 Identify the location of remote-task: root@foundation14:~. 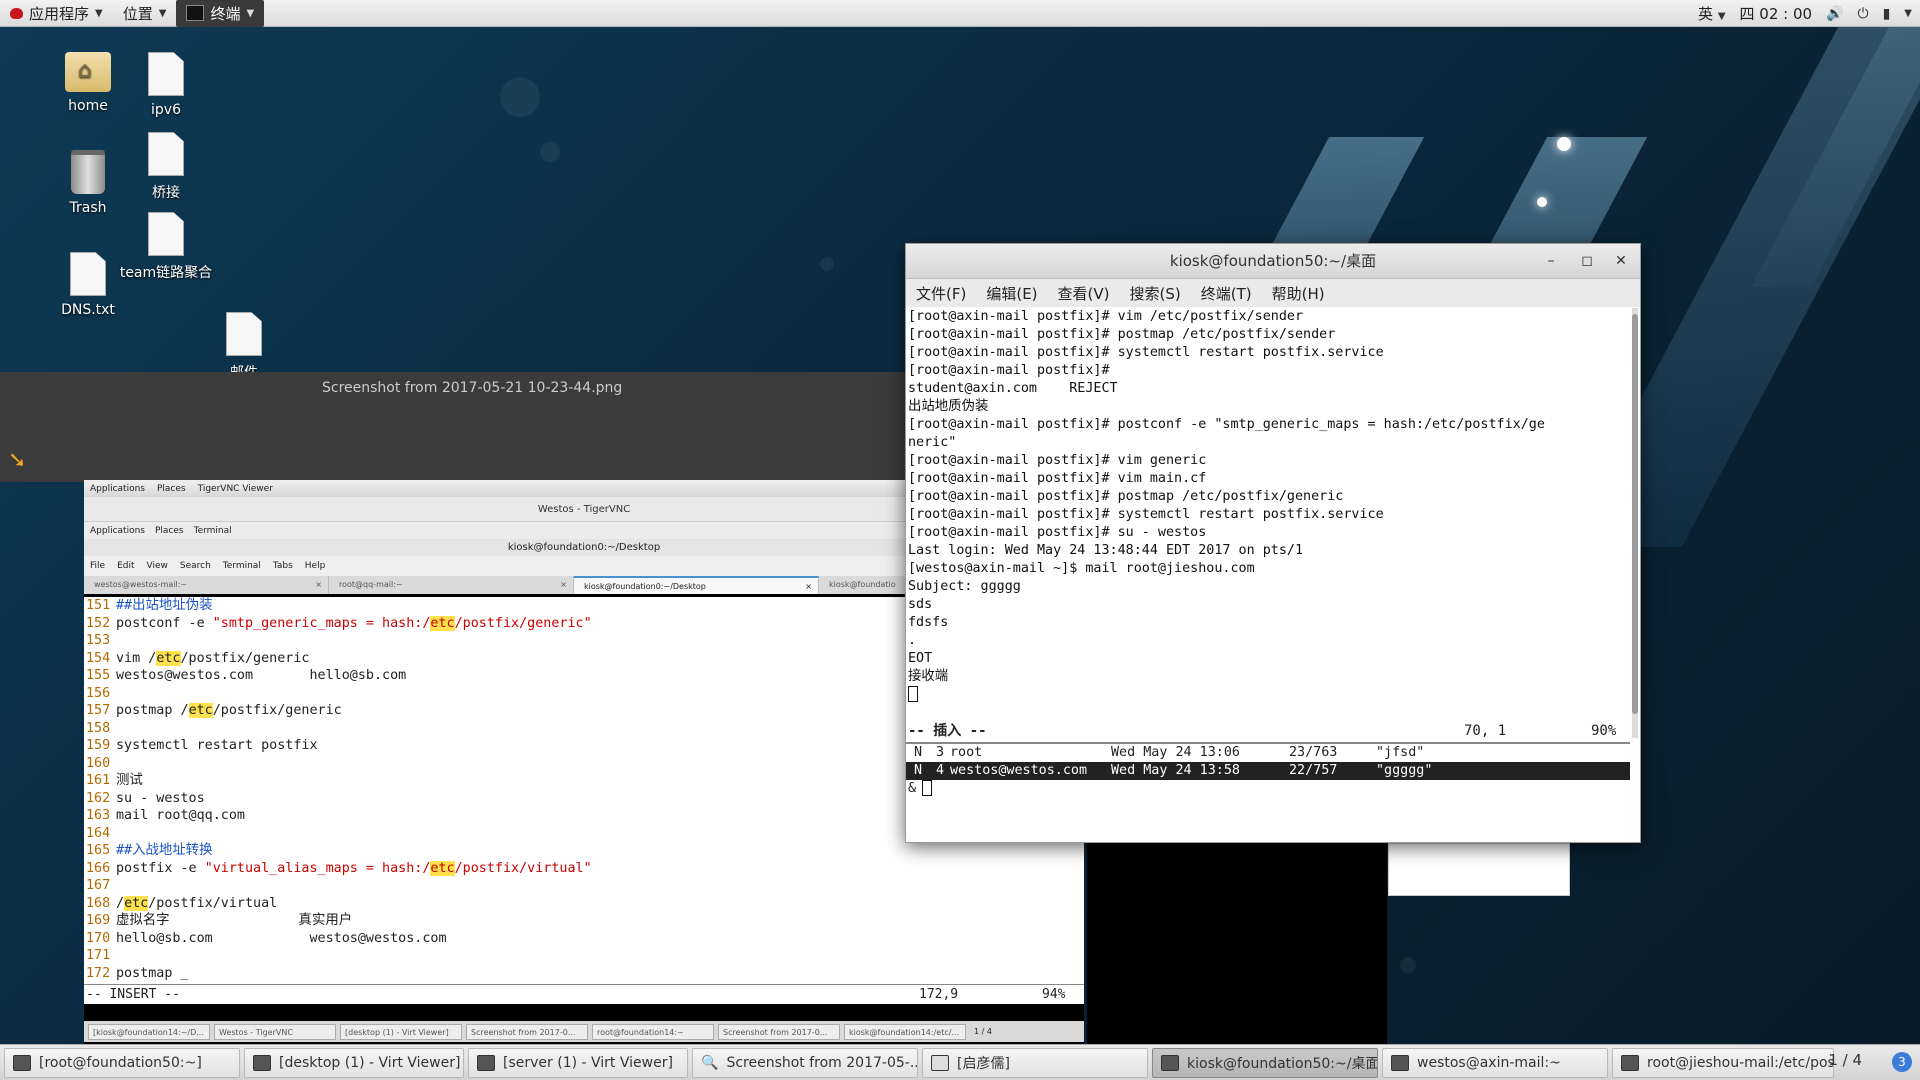
(653, 1031).